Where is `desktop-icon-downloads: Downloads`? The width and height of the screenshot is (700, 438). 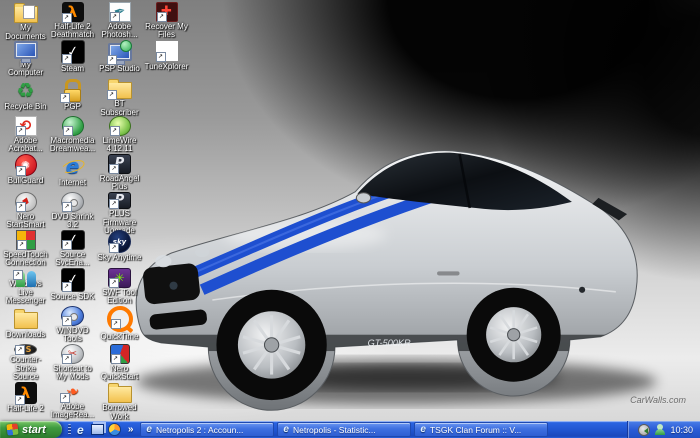
desktop-icon-downloads: Downloads is located at coordinates (25, 325).